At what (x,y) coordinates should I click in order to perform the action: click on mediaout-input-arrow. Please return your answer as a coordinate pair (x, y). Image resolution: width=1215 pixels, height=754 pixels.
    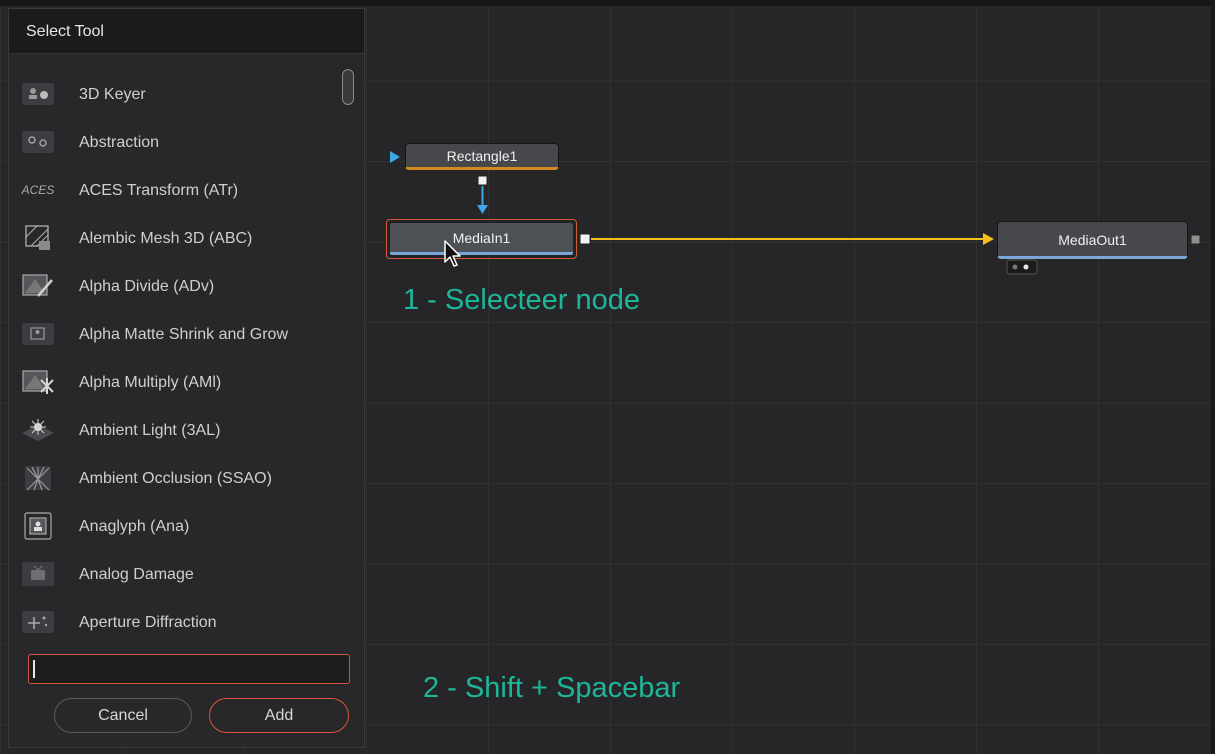
    Looking at the image, I should click on (988, 239).